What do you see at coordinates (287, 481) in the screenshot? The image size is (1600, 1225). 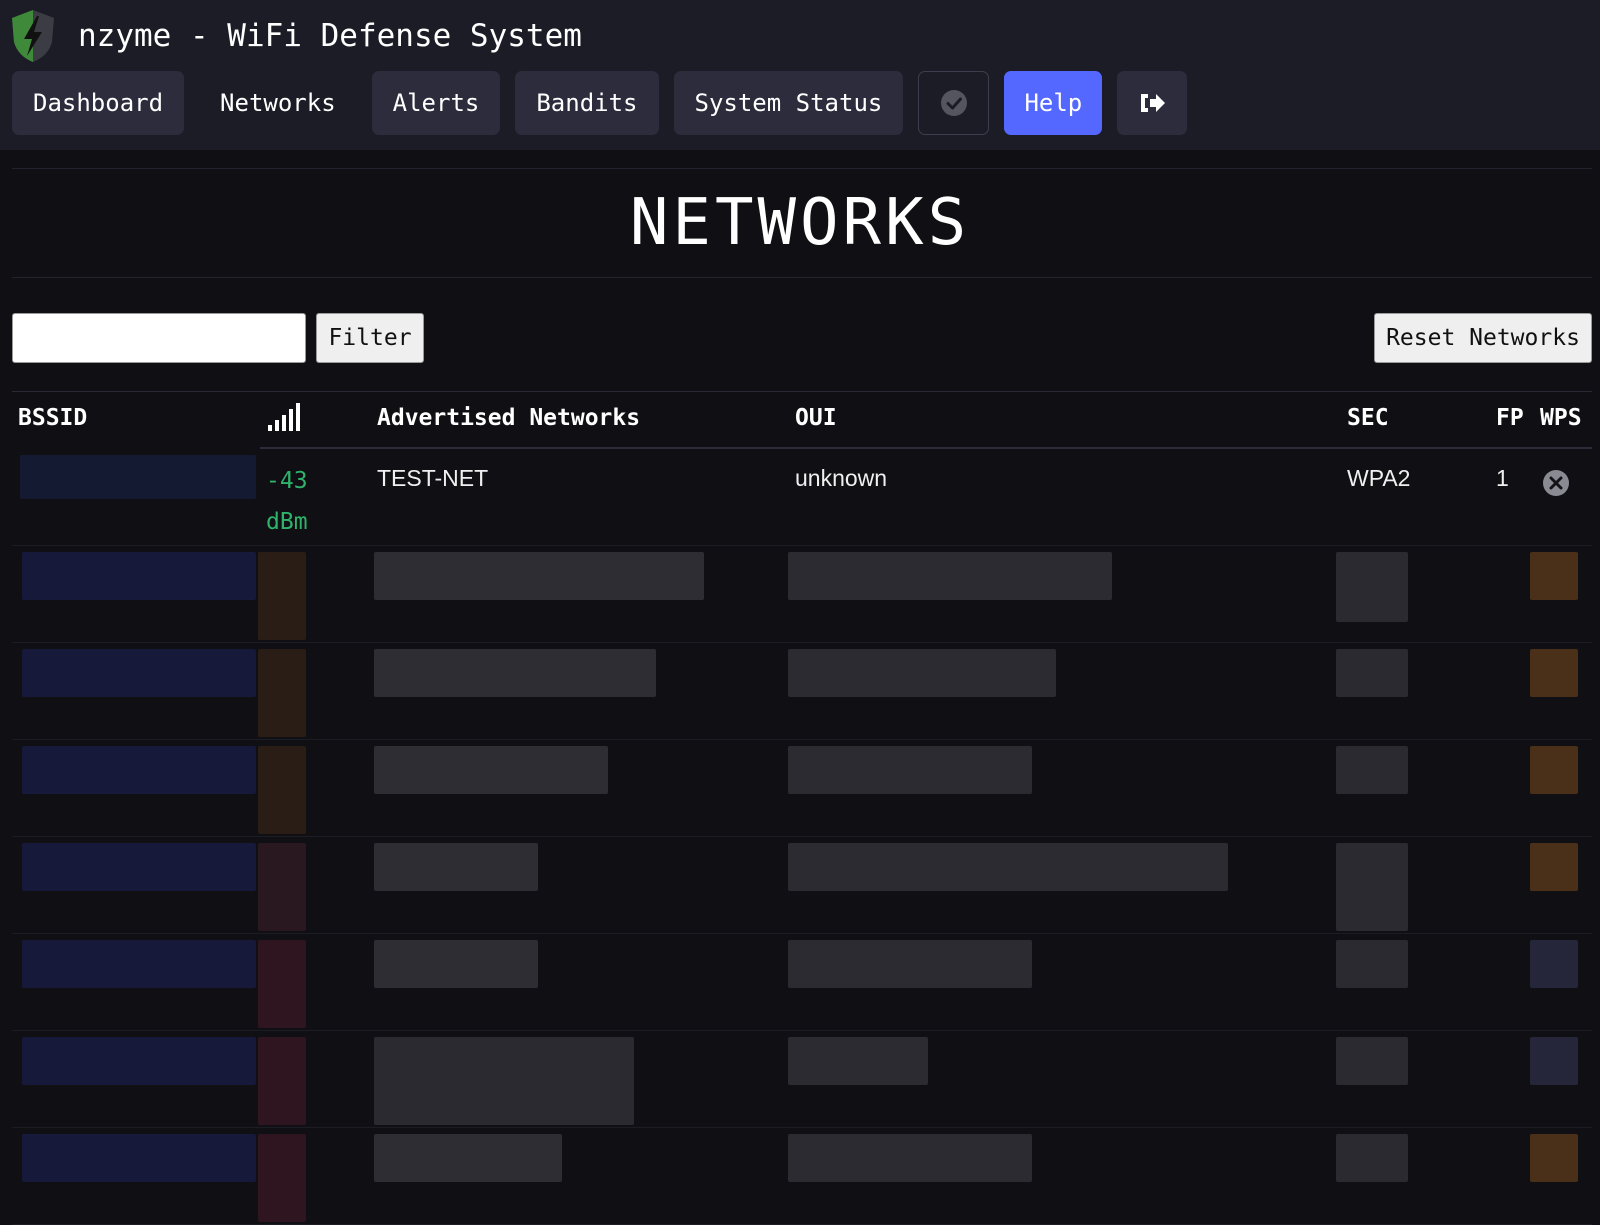 I see `signal-value: -43` at bounding box center [287, 481].